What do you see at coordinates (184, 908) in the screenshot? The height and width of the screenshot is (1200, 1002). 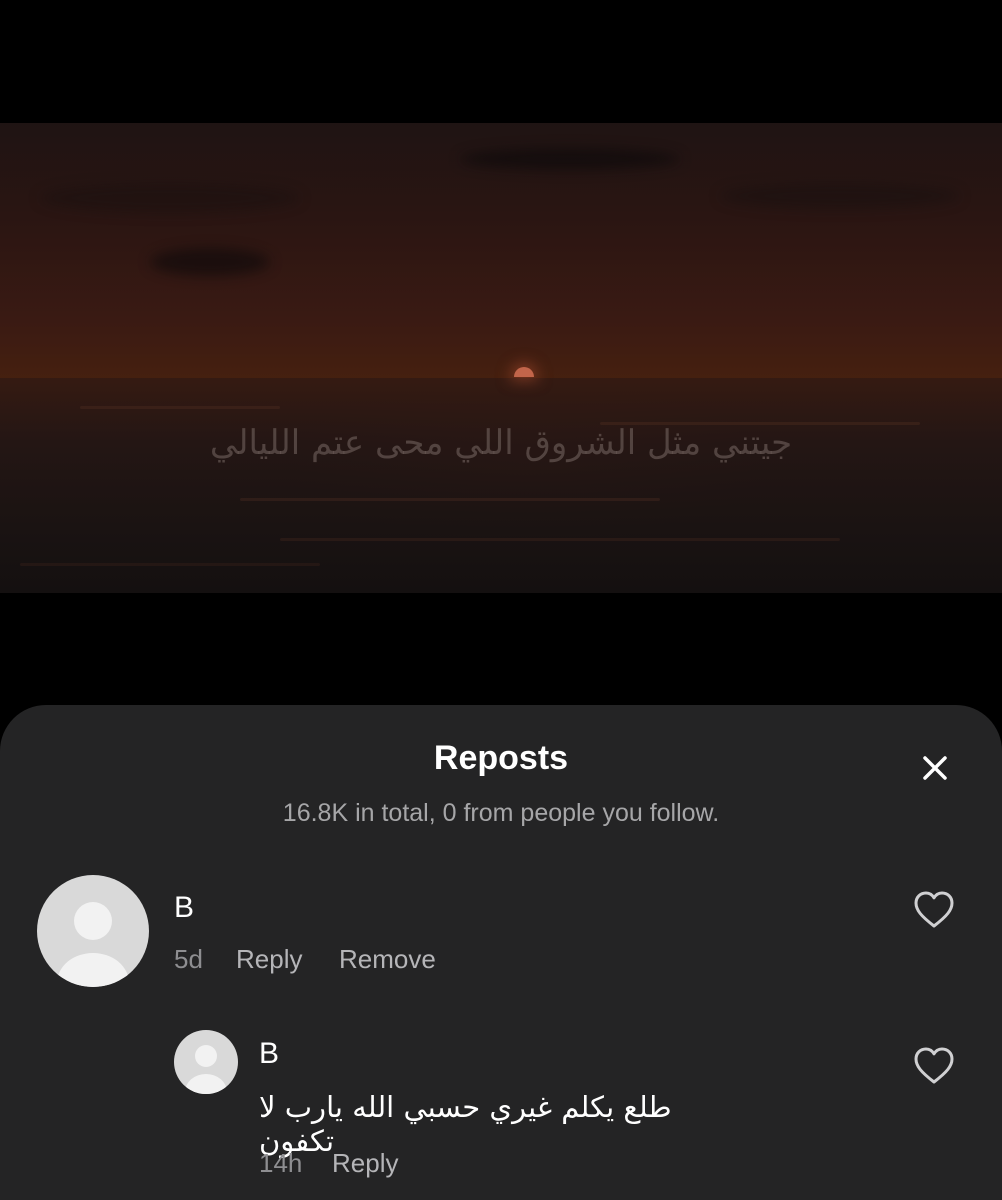 I see `comment-username: B` at bounding box center [184, 908].